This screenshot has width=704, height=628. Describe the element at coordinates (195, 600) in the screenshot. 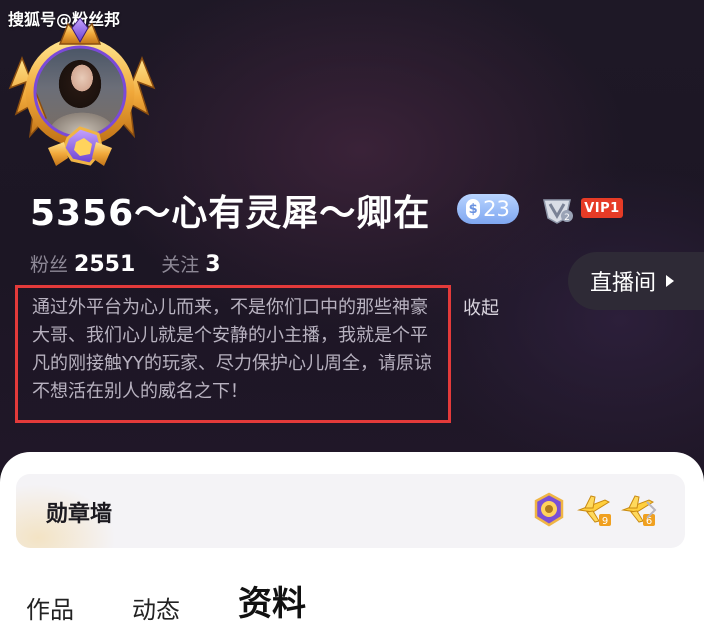

I see `profile-tabs: 作品 动态 资料` at that location.